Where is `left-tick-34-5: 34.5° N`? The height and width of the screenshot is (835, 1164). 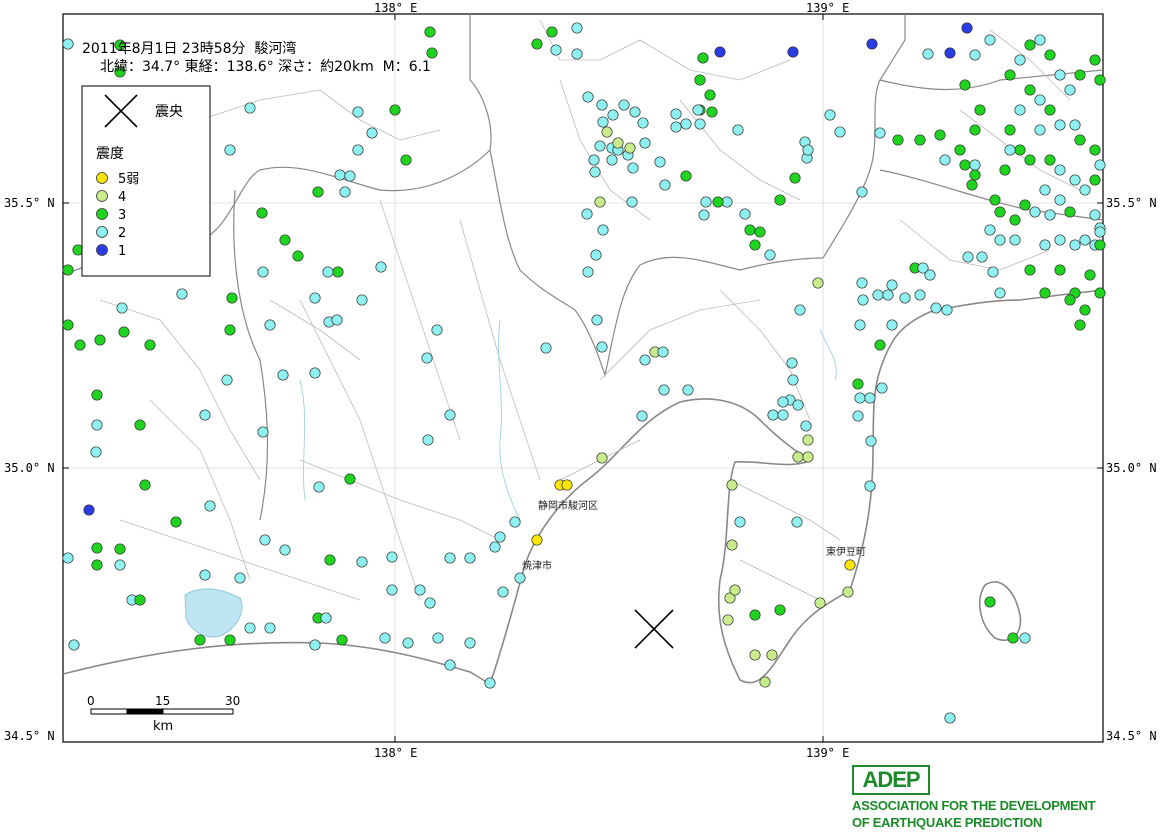 left-tick-34-5: 34.5° N is located at coordinates (29, 736).